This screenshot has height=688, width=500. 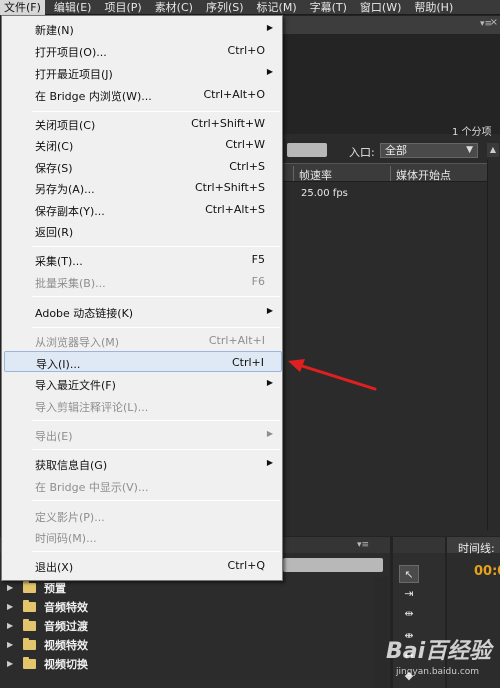 I want to click on menu-item-label: 关闭(C), so click(x=54, y=146).